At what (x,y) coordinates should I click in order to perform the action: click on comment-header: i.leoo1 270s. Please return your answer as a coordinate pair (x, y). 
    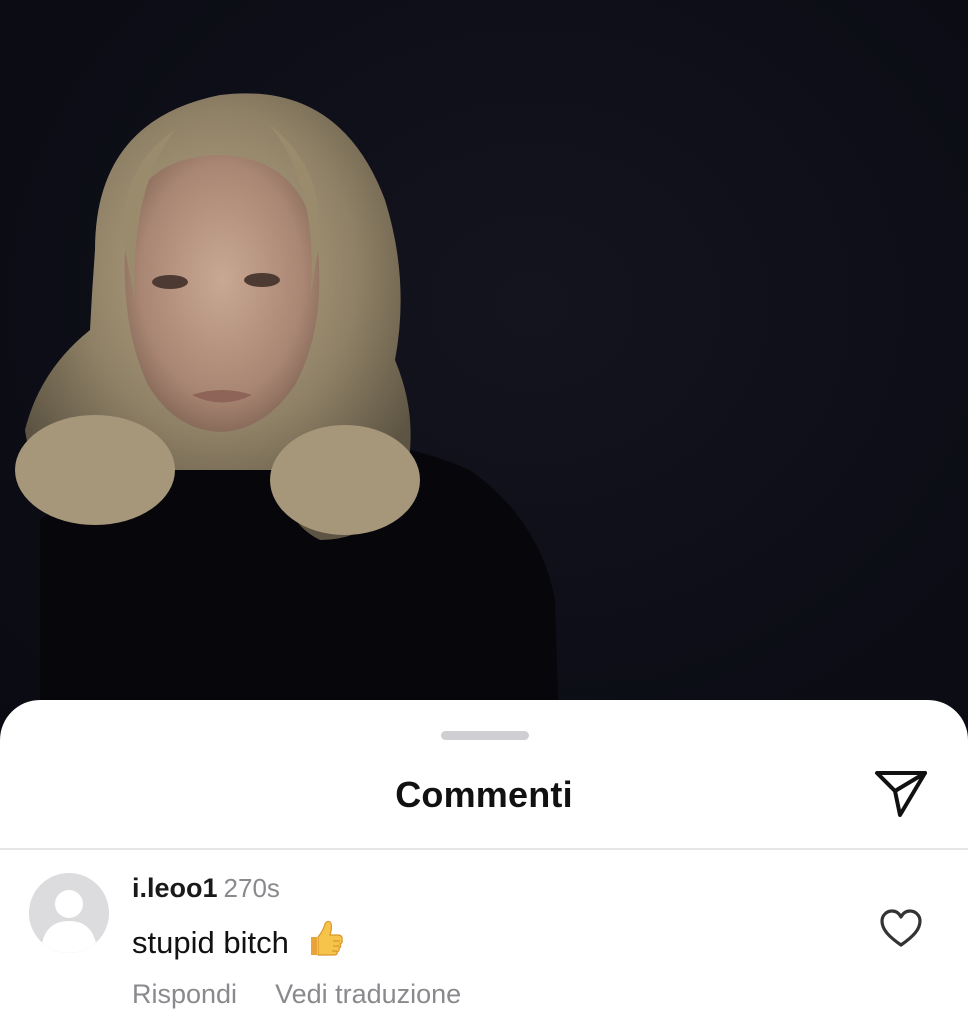
    Looking at the image, I should click on (206, 888).